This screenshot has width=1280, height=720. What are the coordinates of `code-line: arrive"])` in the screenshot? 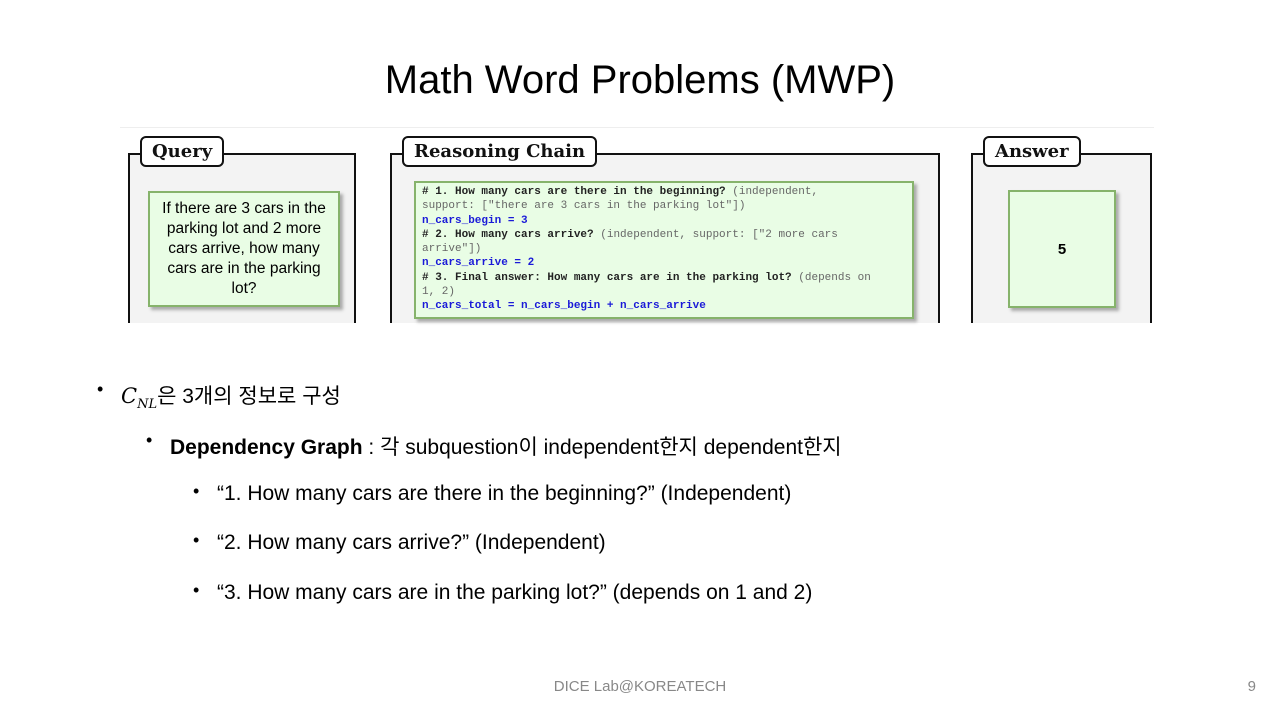 It's located at (664, 249).